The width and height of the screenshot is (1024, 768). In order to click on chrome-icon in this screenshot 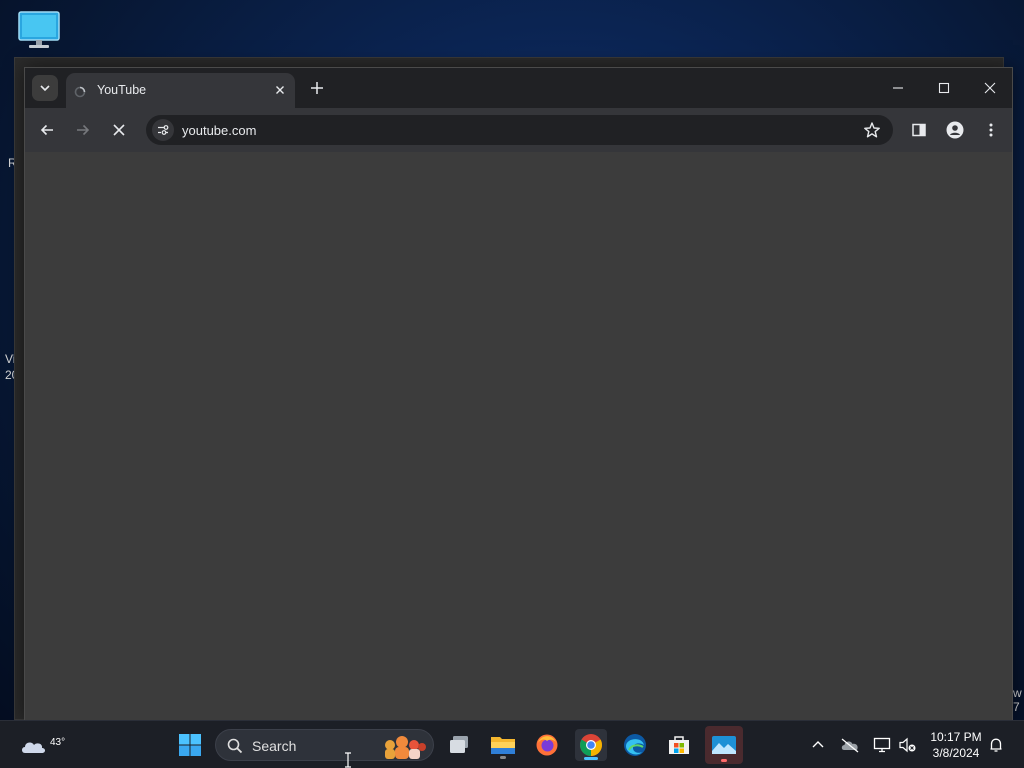, I will do `click(591, 745)`.